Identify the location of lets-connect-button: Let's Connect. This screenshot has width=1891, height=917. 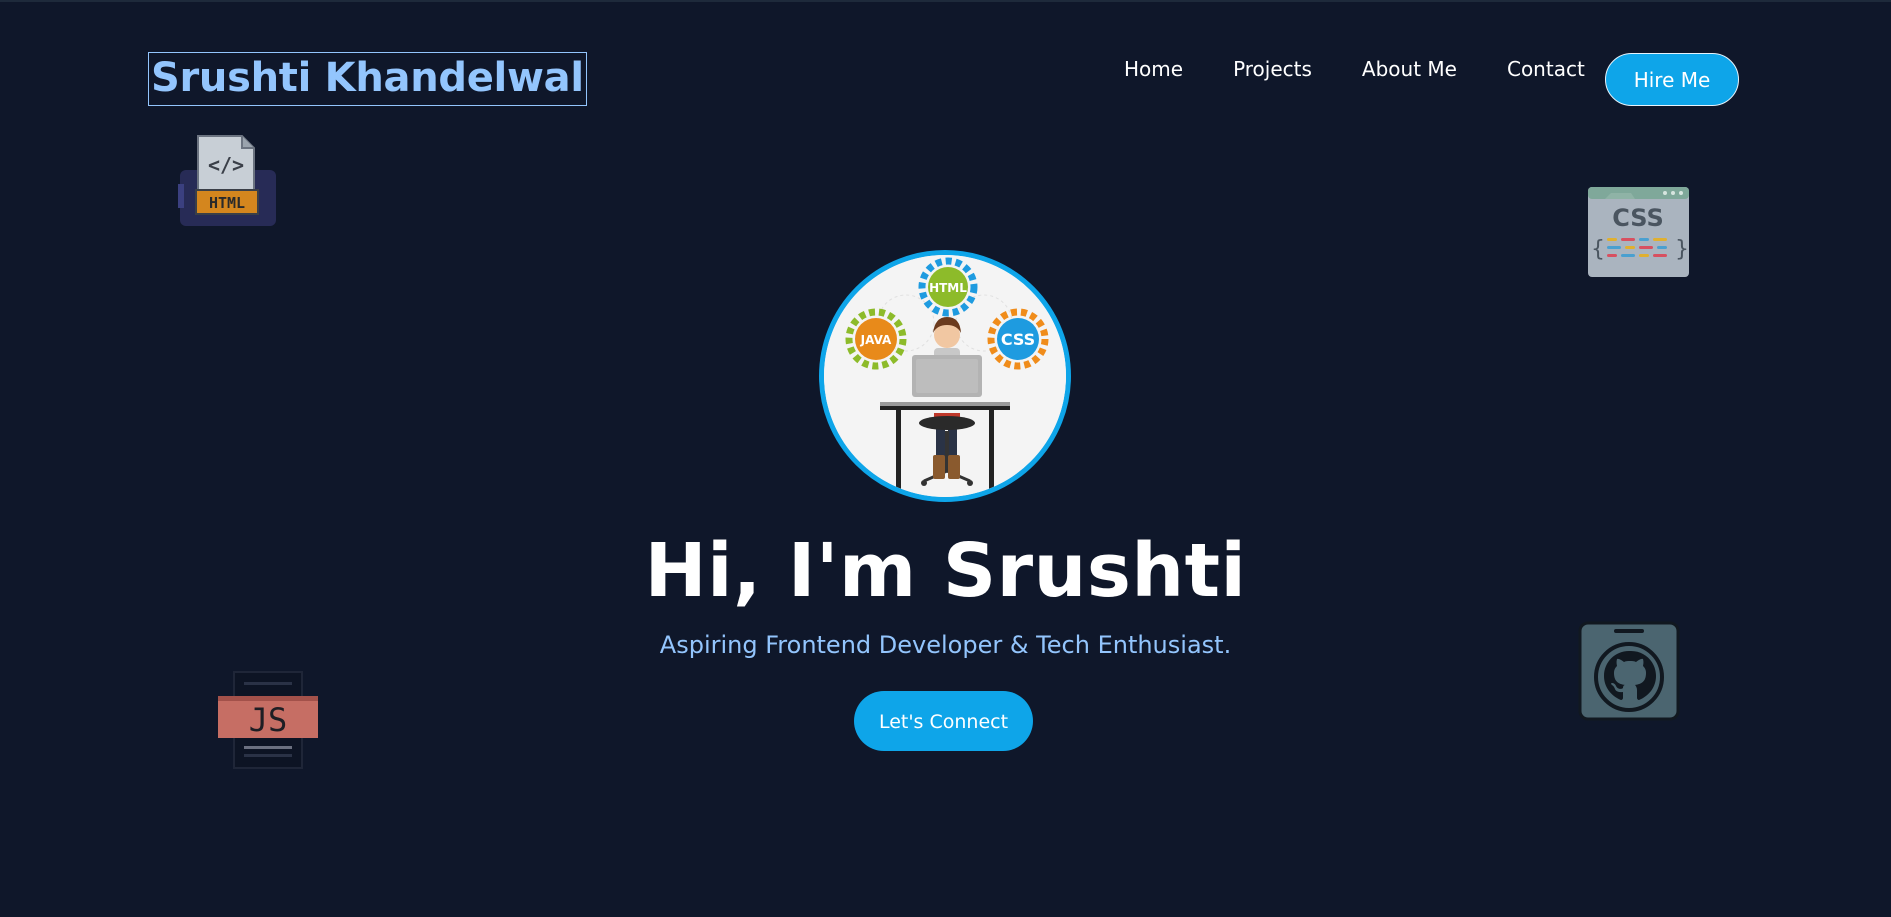
(943, 721).